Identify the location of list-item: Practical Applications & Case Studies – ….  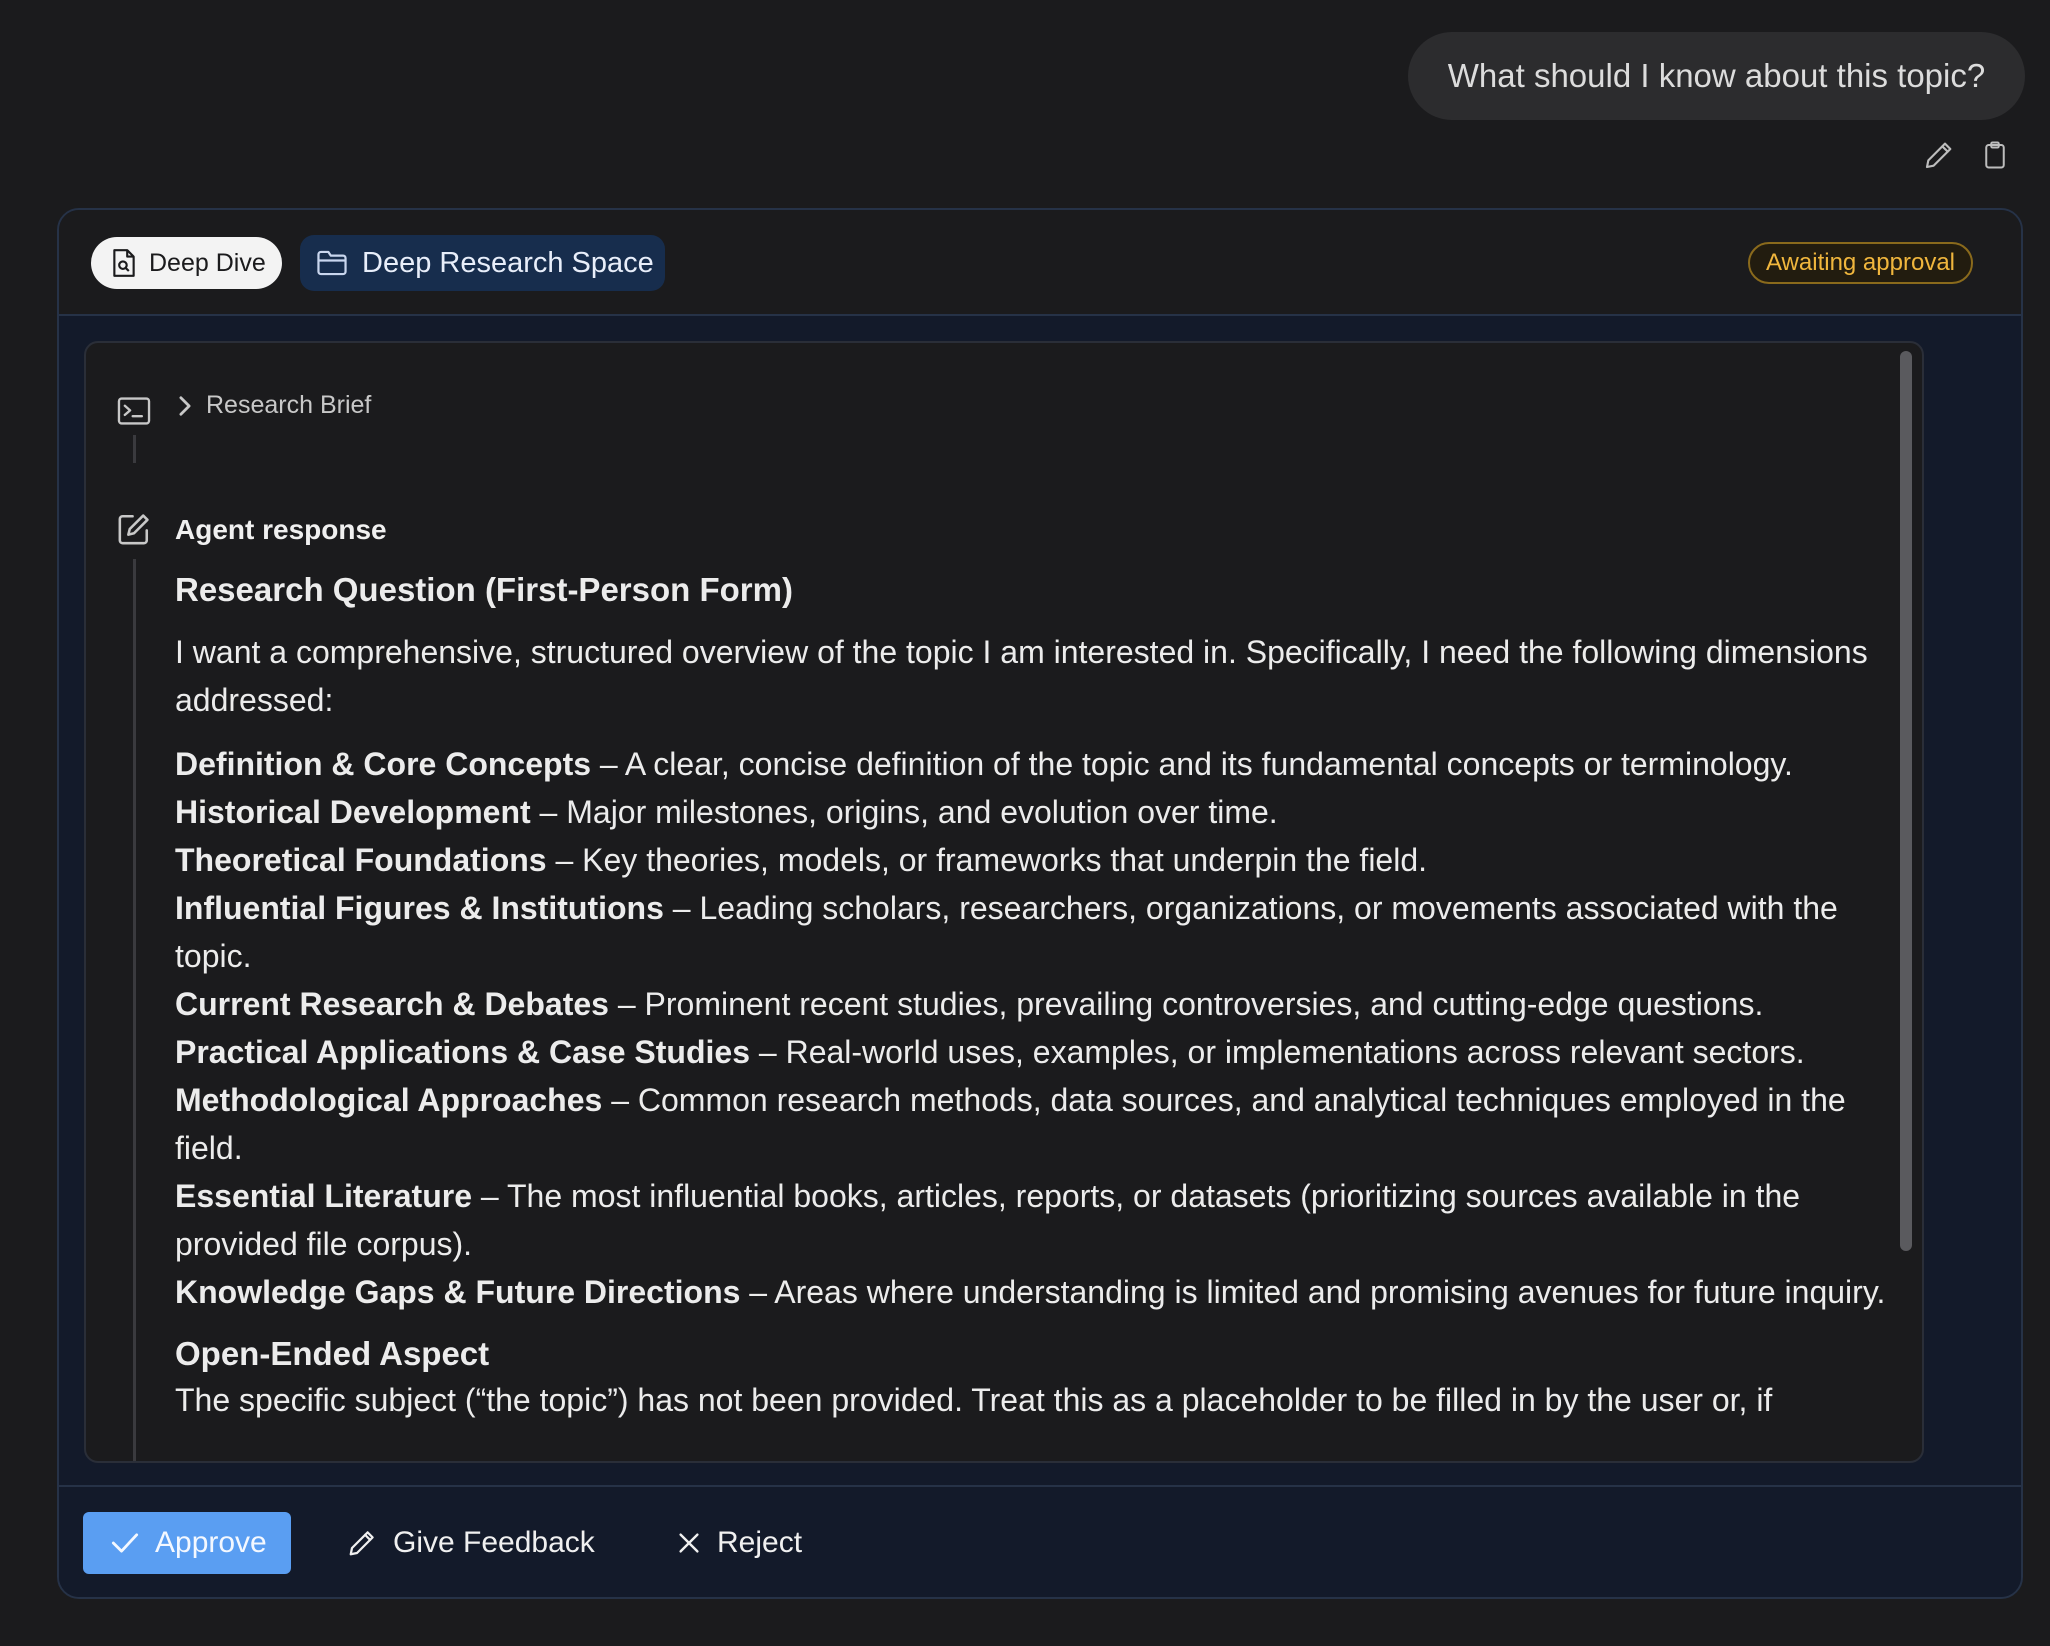
(990, 1052).